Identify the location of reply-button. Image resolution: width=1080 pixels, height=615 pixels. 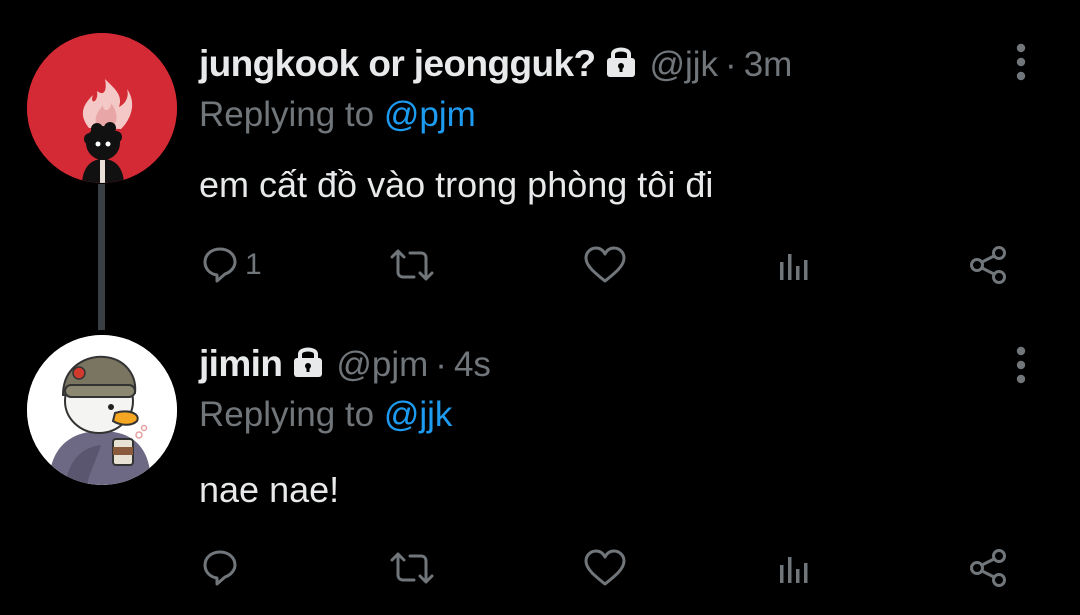
(224, 568).